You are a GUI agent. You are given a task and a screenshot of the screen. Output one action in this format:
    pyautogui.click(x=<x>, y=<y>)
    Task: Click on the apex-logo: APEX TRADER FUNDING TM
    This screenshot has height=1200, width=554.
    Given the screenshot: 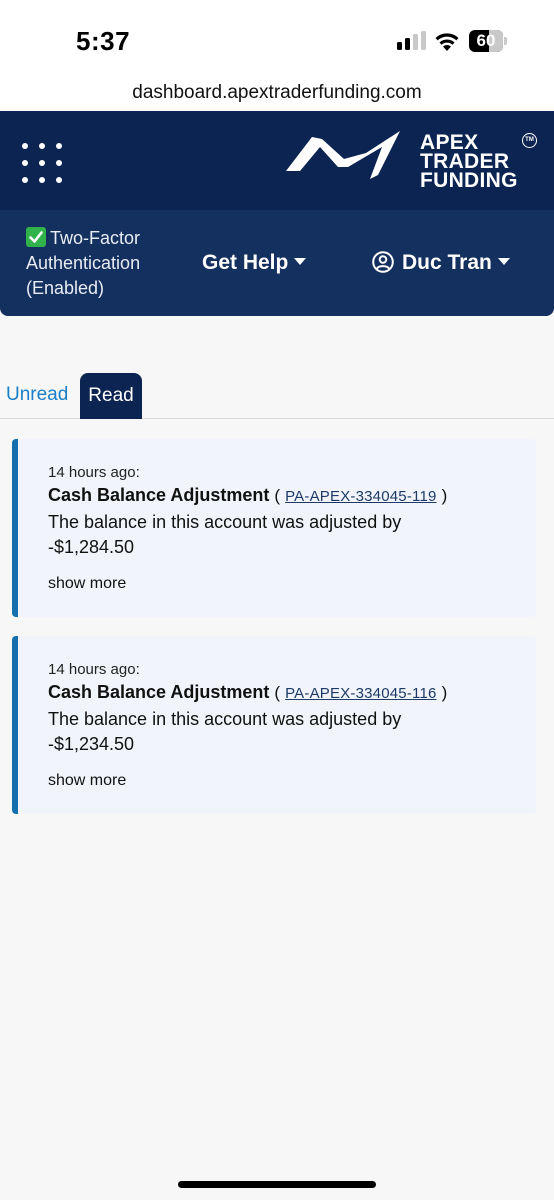 What is the action you would take?
    pyautogui.click(x=412, y=161)
    